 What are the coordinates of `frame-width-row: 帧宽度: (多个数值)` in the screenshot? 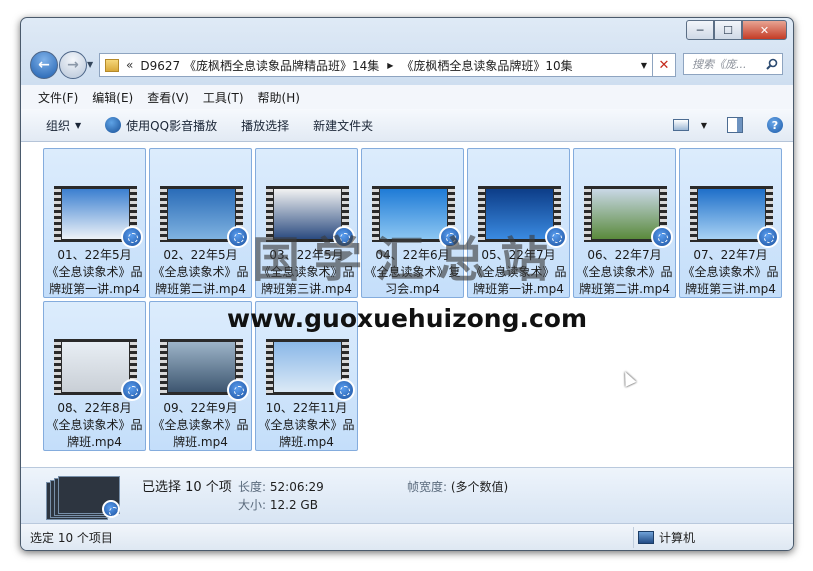 It's located at (457, 486).